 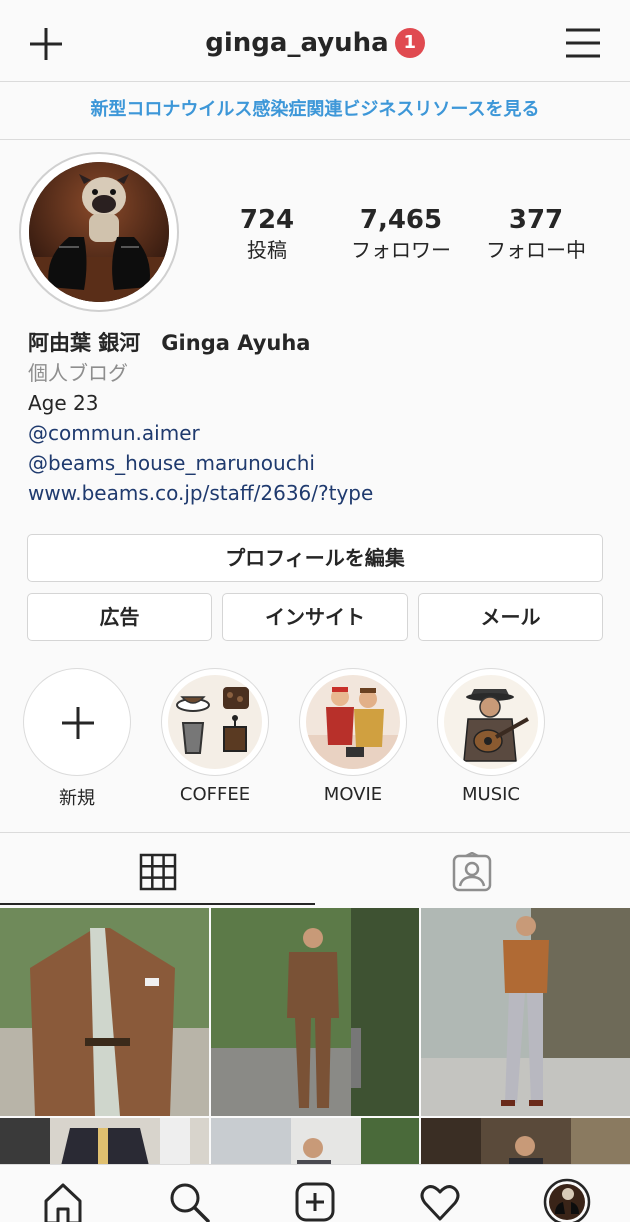 I want to click on highlight-label: COFFEE, so click(x=215, y=794).